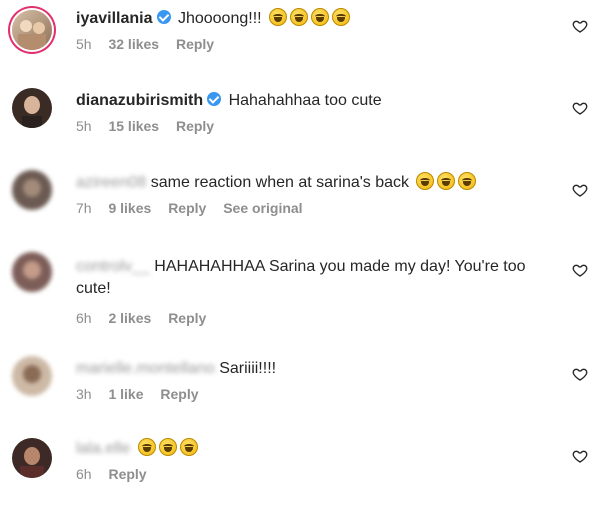 This screenshot has width=600, height=508. Describe the element at coordinates (125, 394) in the screenshot. I see `comment-likes: 1 like` at that location.